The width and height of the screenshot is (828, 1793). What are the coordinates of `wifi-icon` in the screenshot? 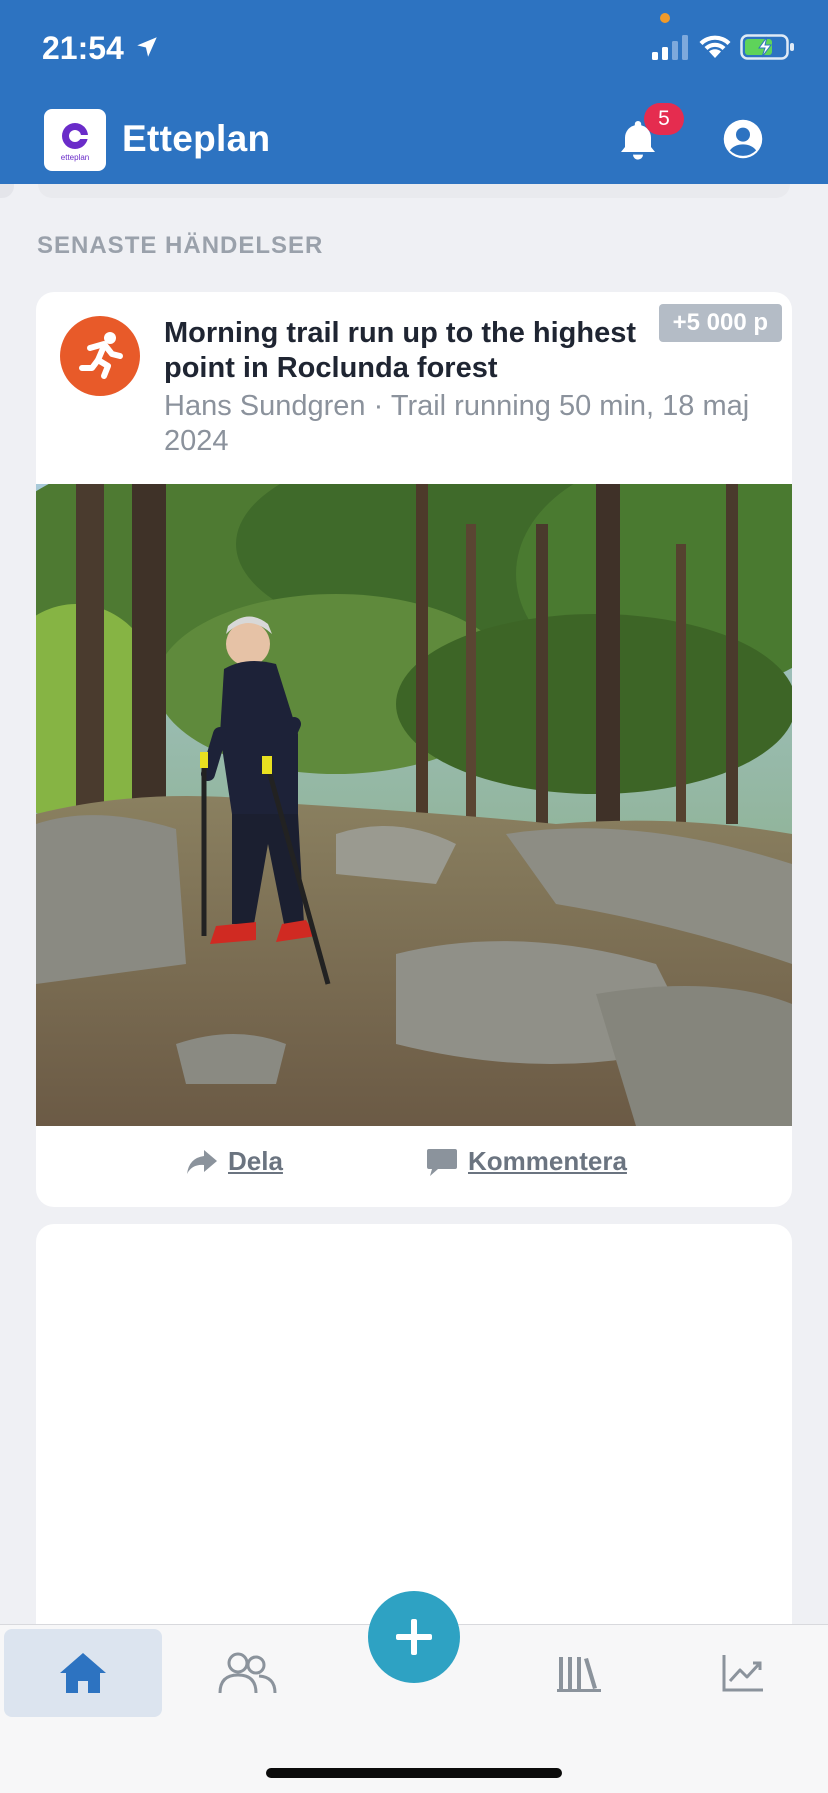 It's located at (715, 46).